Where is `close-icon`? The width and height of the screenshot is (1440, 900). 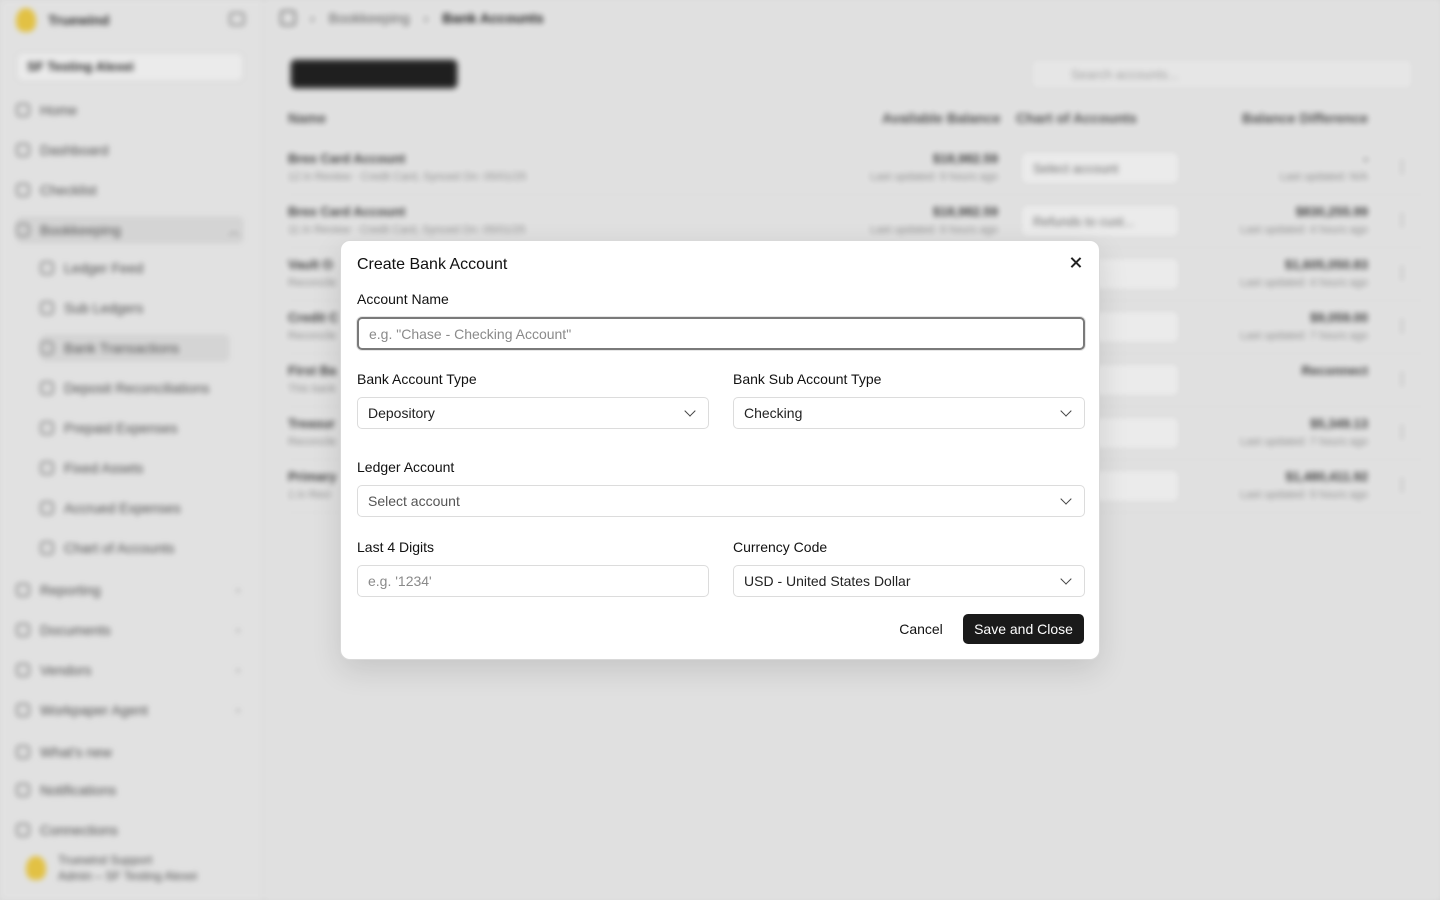
close-icon is located at coordinates (1076, 263).